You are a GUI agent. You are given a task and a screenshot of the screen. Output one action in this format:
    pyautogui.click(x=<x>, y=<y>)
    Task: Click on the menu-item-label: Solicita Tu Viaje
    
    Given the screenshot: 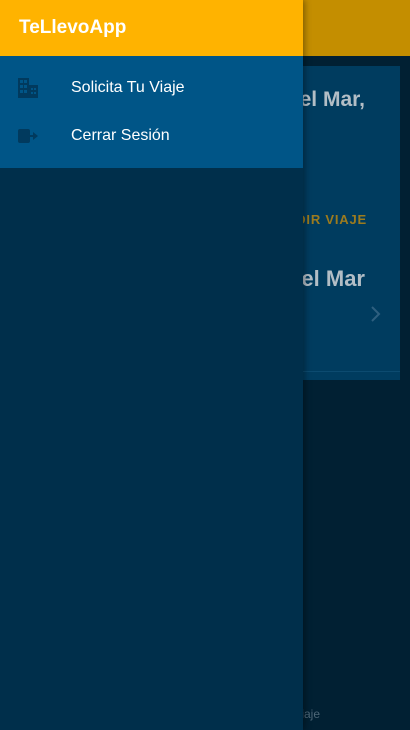 What is the action you would take?
    pyautogui.click(x=128, y=87)
    